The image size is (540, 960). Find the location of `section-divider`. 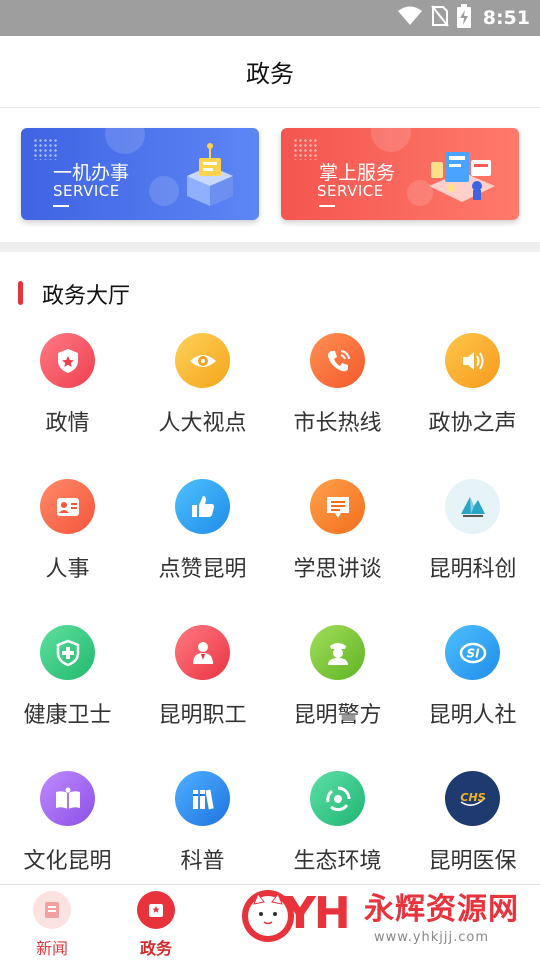

section-divider is located at coordinates (270, 247).